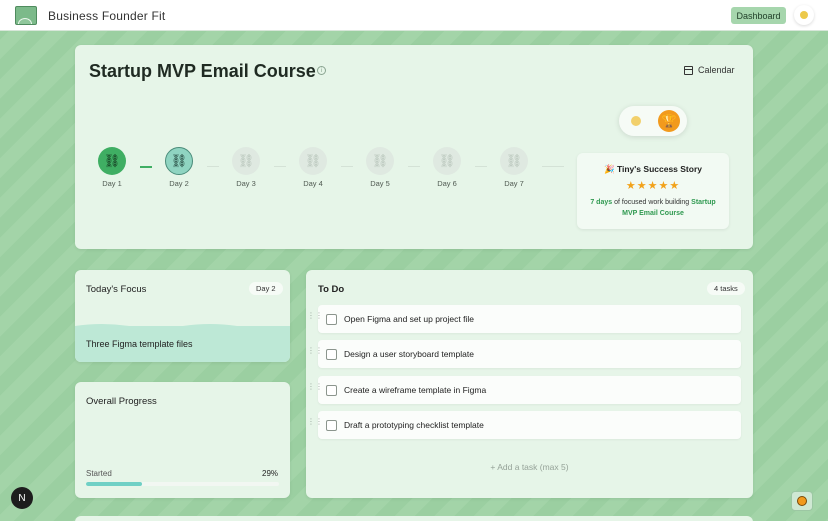 This screenshot has width=828, height=521. What do you see at coordinates (609, 169) in the screenshot?
I see `party-popper-icon: 🎉` at bounding box center [609, 169].